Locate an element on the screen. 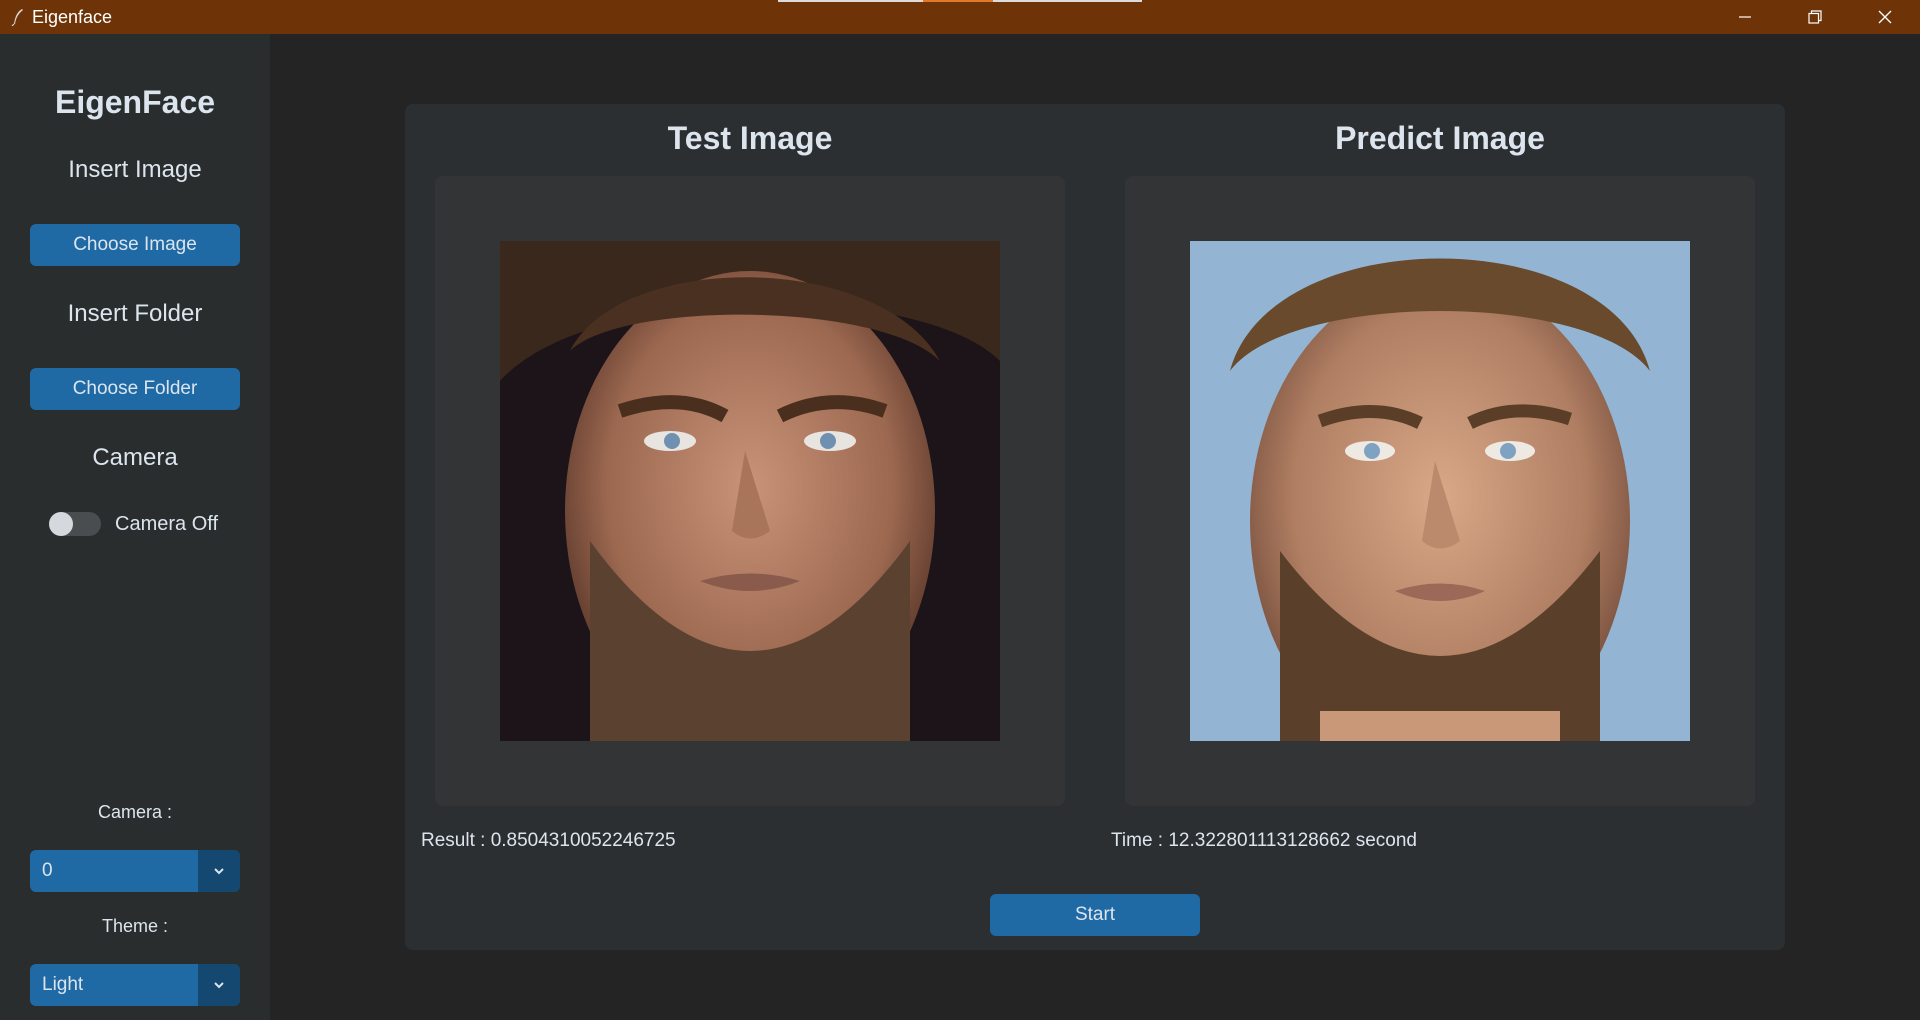  test-image-title: Test Image is located at coordinates (750, 138).